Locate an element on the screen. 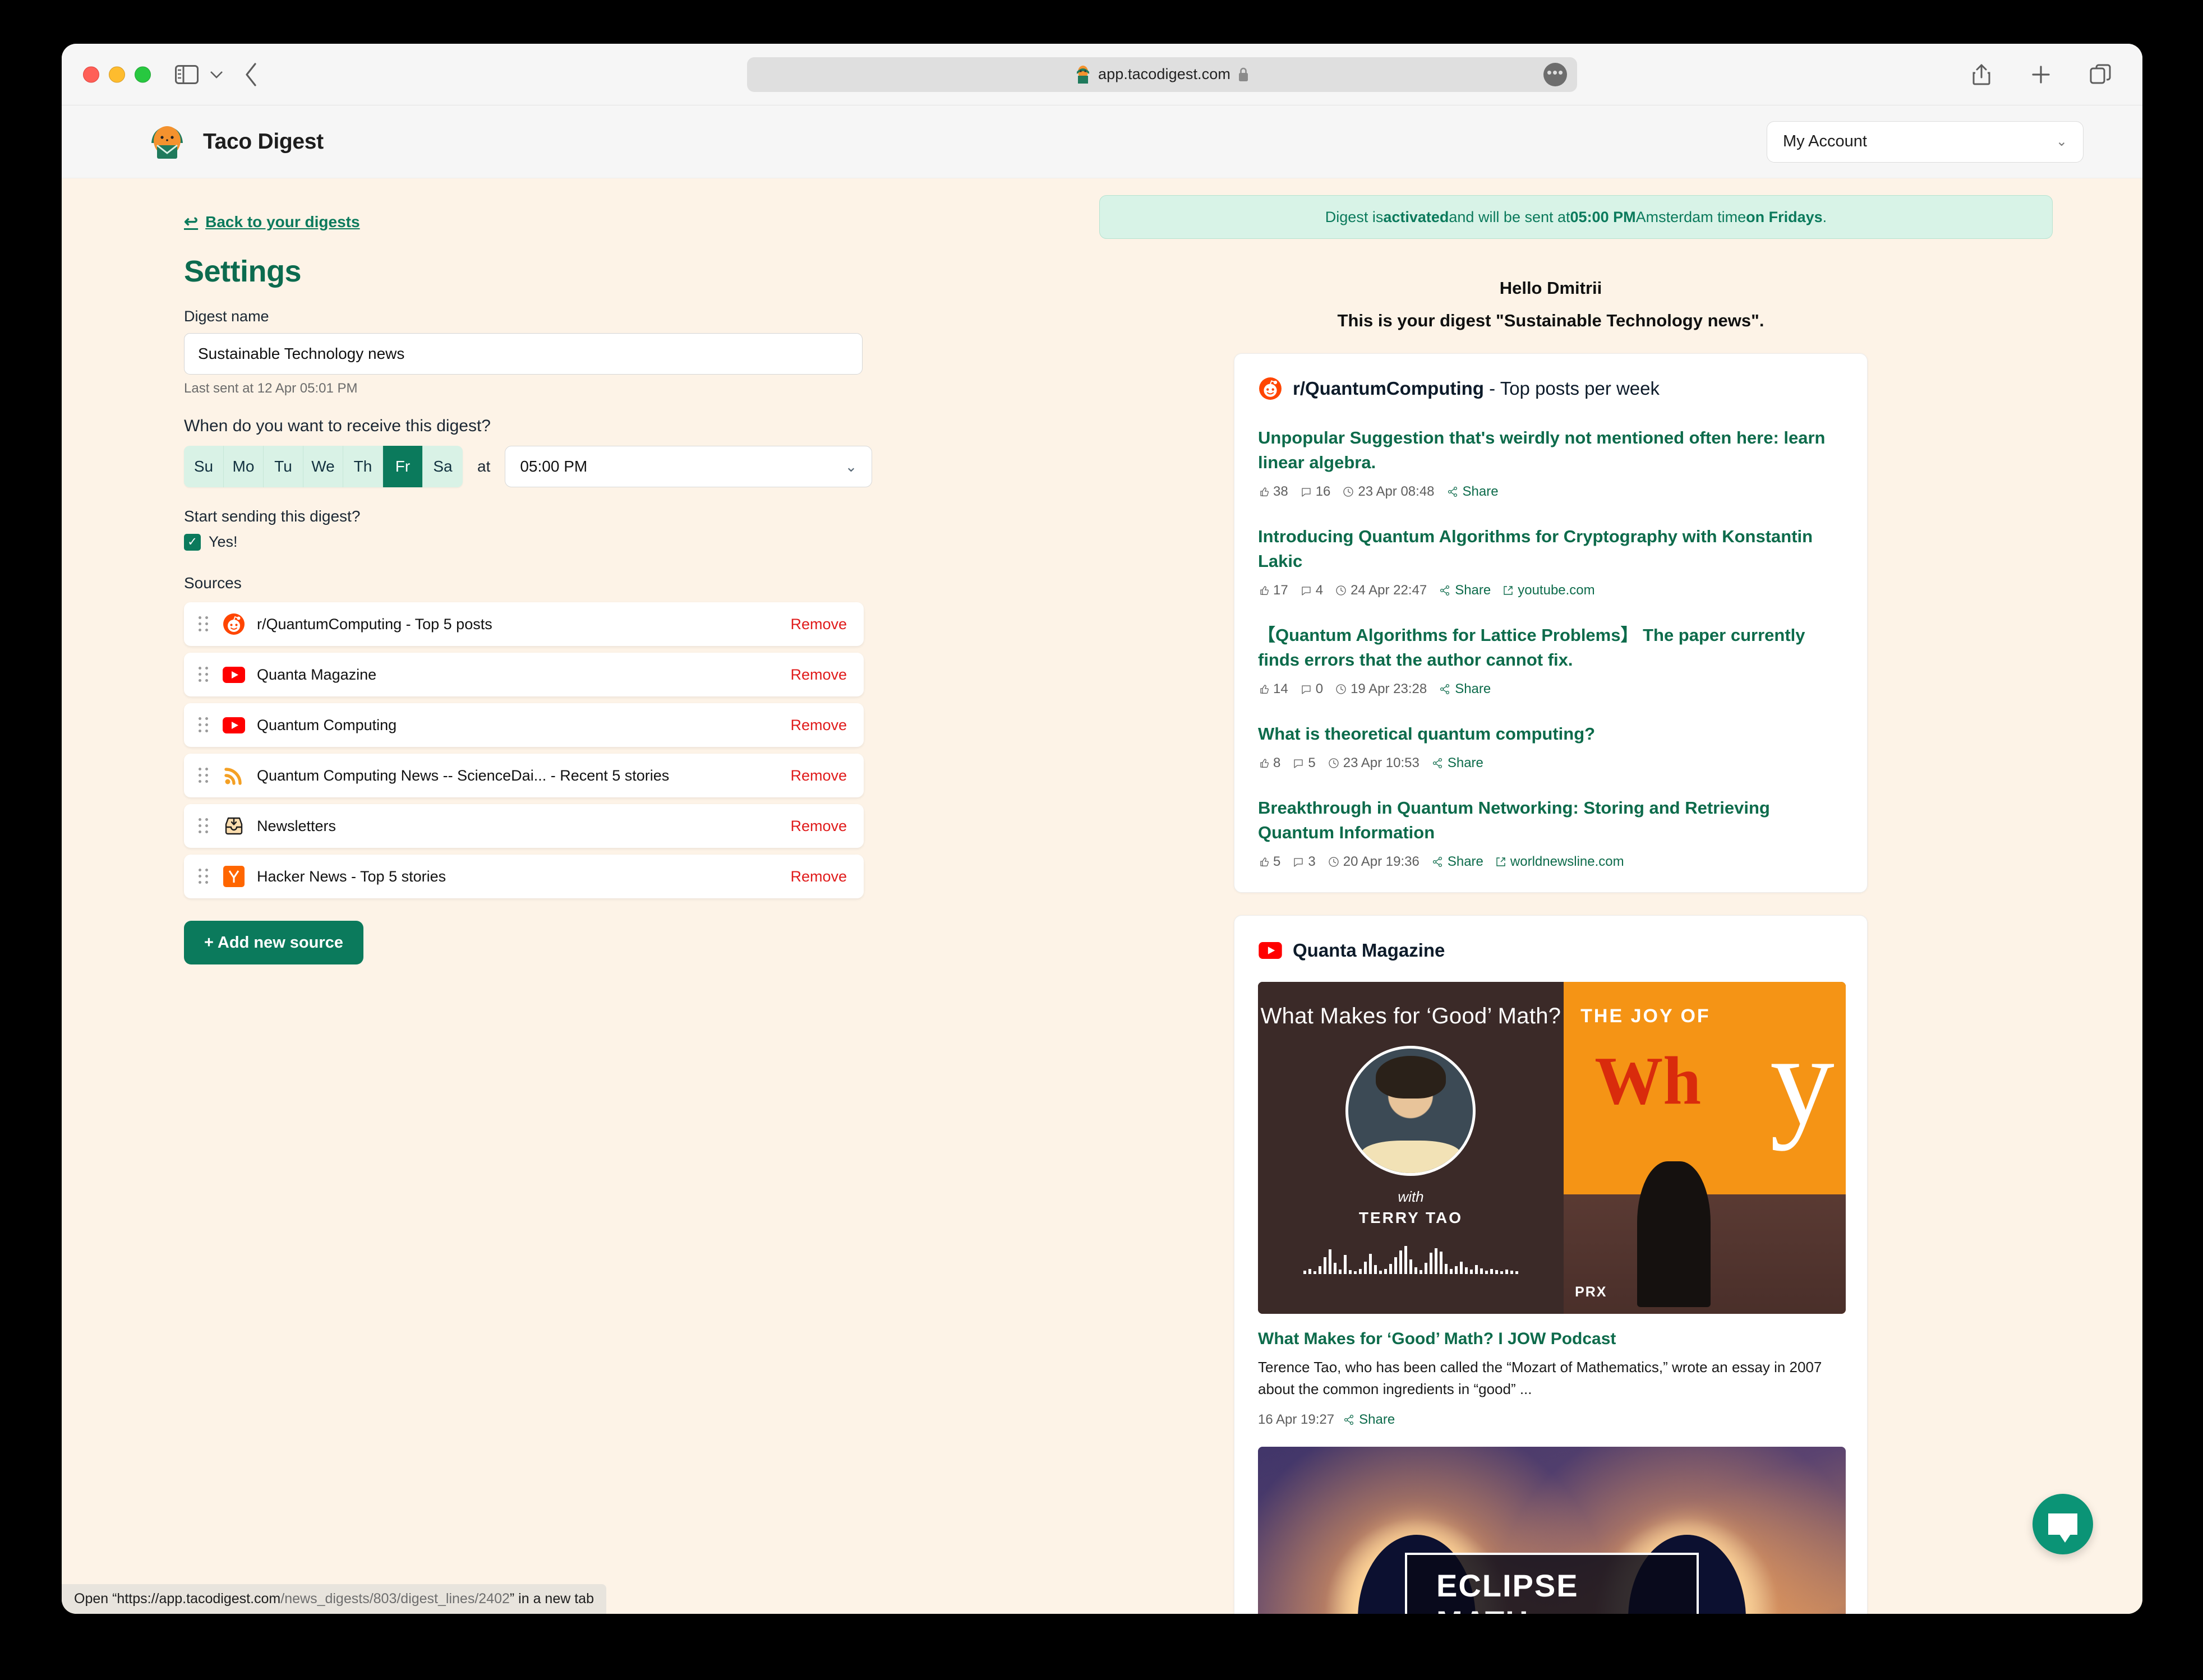 The image size is (2203, 1680). source-row: r/QuantumComputing - Top 5 posts Remove is located at coordinates (524, 624).